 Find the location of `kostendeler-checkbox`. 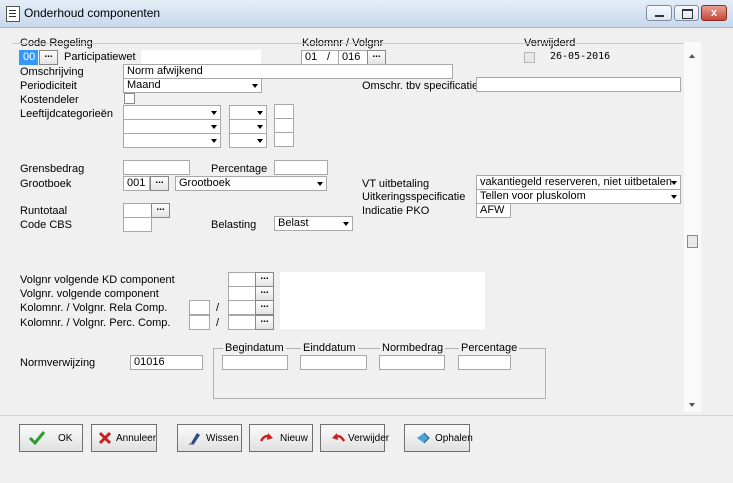

kostendeler-checkbox is located at coordinates (129, 98).